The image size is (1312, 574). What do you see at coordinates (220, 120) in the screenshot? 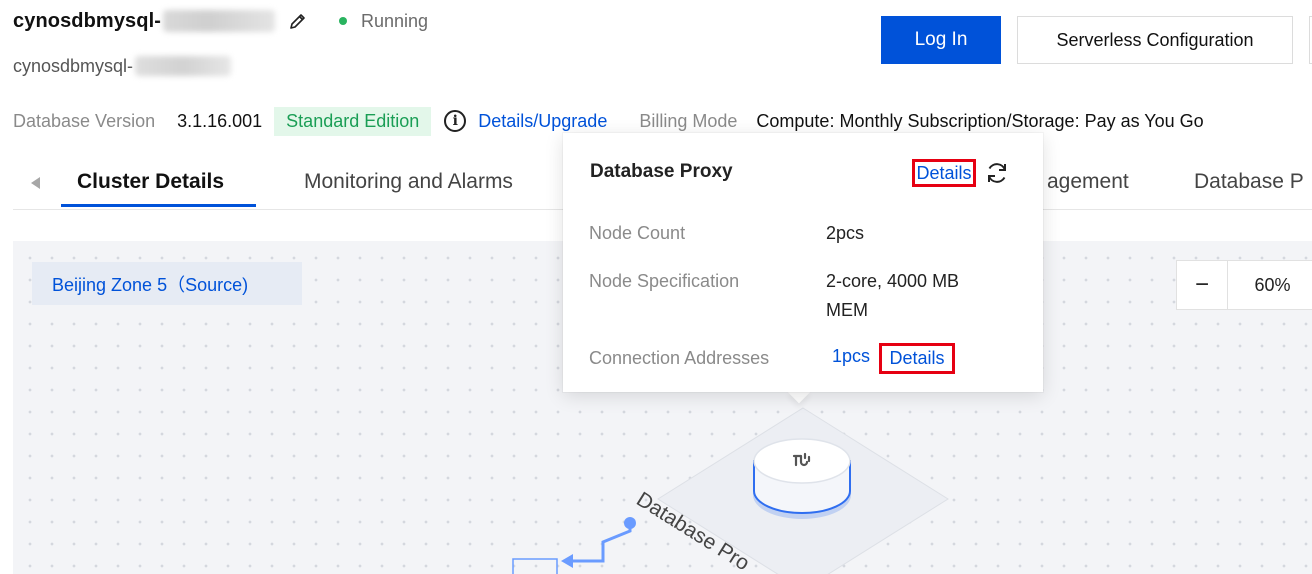
I see `version-value: 3.1.16.001` at bounding box center [220, 120].